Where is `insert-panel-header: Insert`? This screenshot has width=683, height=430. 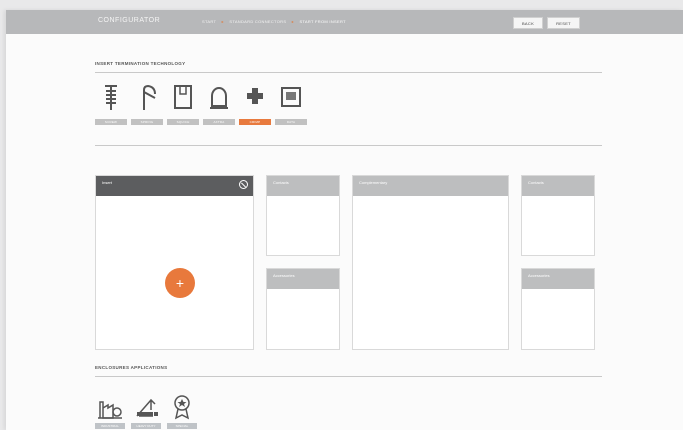 insert-panel-header: Insert is located at coordinates (174, 186).